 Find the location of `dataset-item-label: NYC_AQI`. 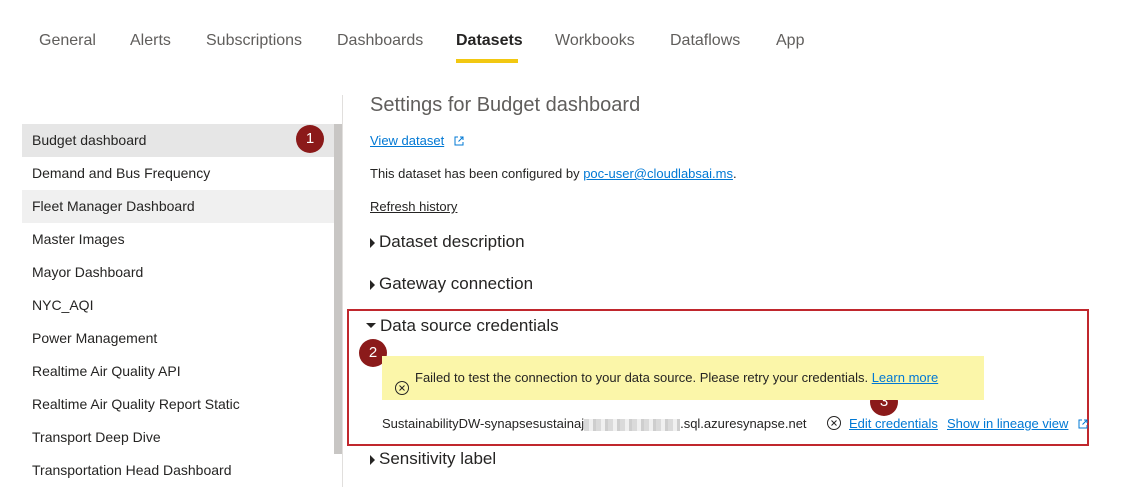

dataset-item-label: NYC_AQI is located at coordinates (63, 305).